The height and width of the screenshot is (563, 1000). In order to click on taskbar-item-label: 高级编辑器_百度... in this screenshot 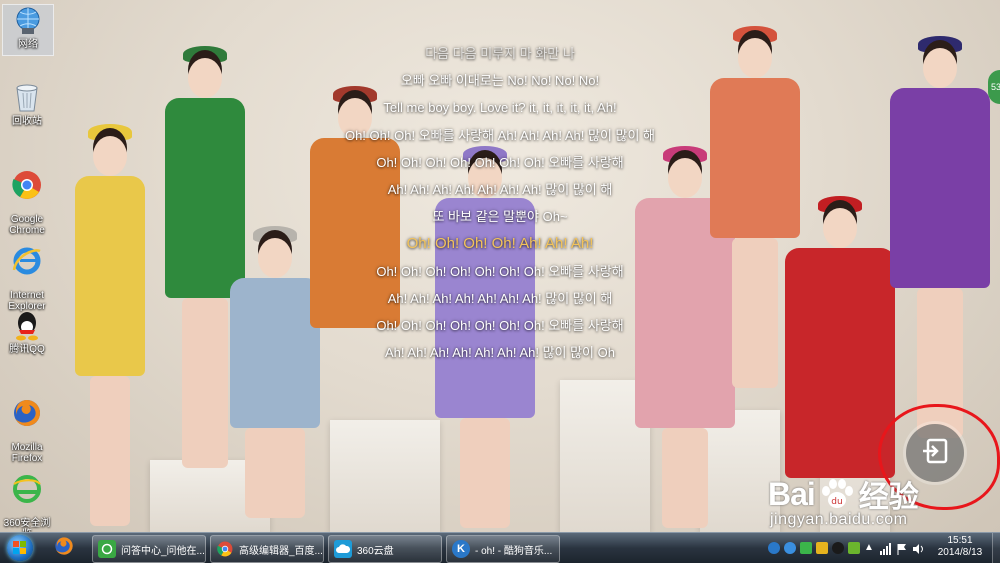, I will do `click(281, 551)`.